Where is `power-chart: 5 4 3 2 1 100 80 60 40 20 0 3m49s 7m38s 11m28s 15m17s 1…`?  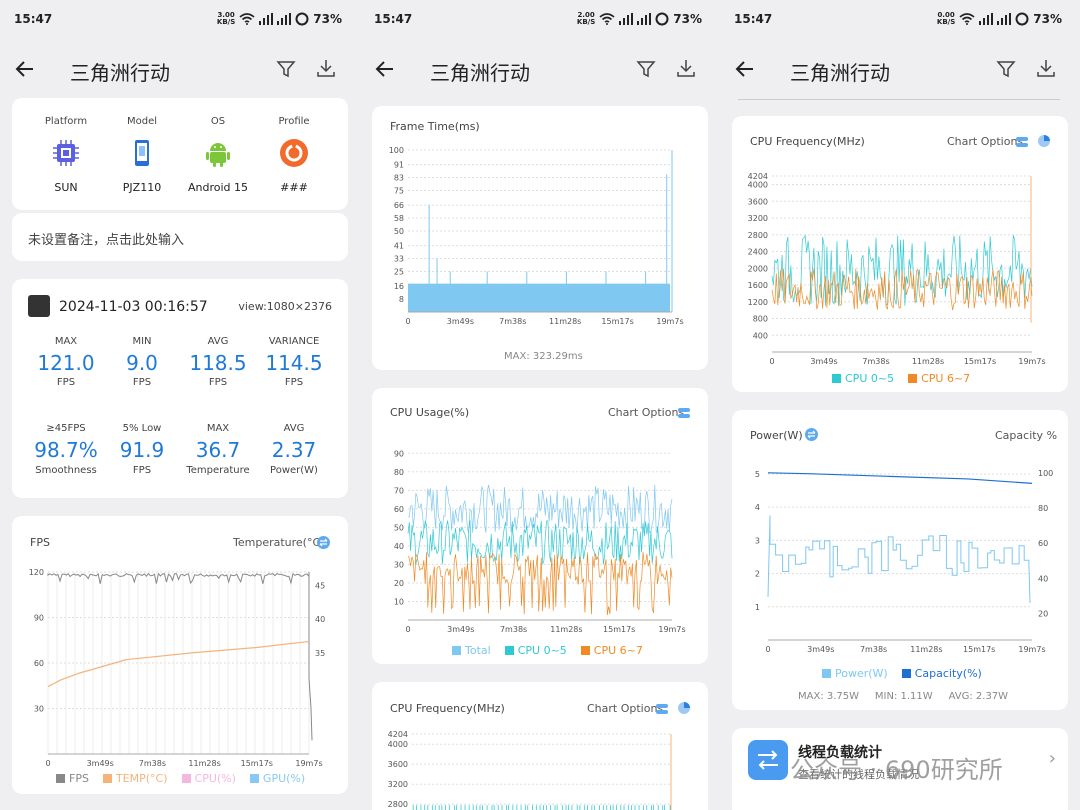
power-chart: 5 4 3 2 1 100 80 60 40 20 0 3m49s 7m38s 11m28s 15m17s 1… is located at coordinates (904, 561).